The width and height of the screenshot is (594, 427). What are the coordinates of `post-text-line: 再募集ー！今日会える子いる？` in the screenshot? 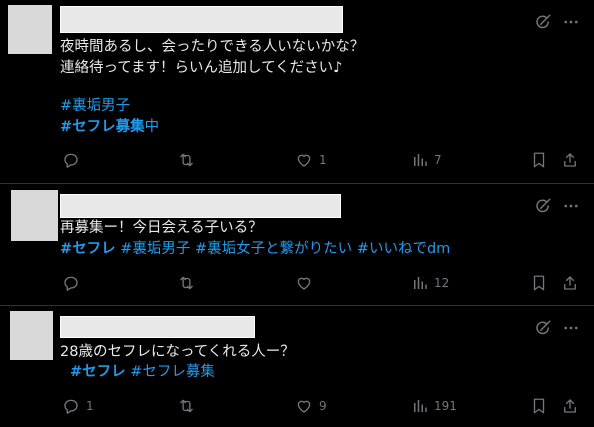 It's located at (161, 228).